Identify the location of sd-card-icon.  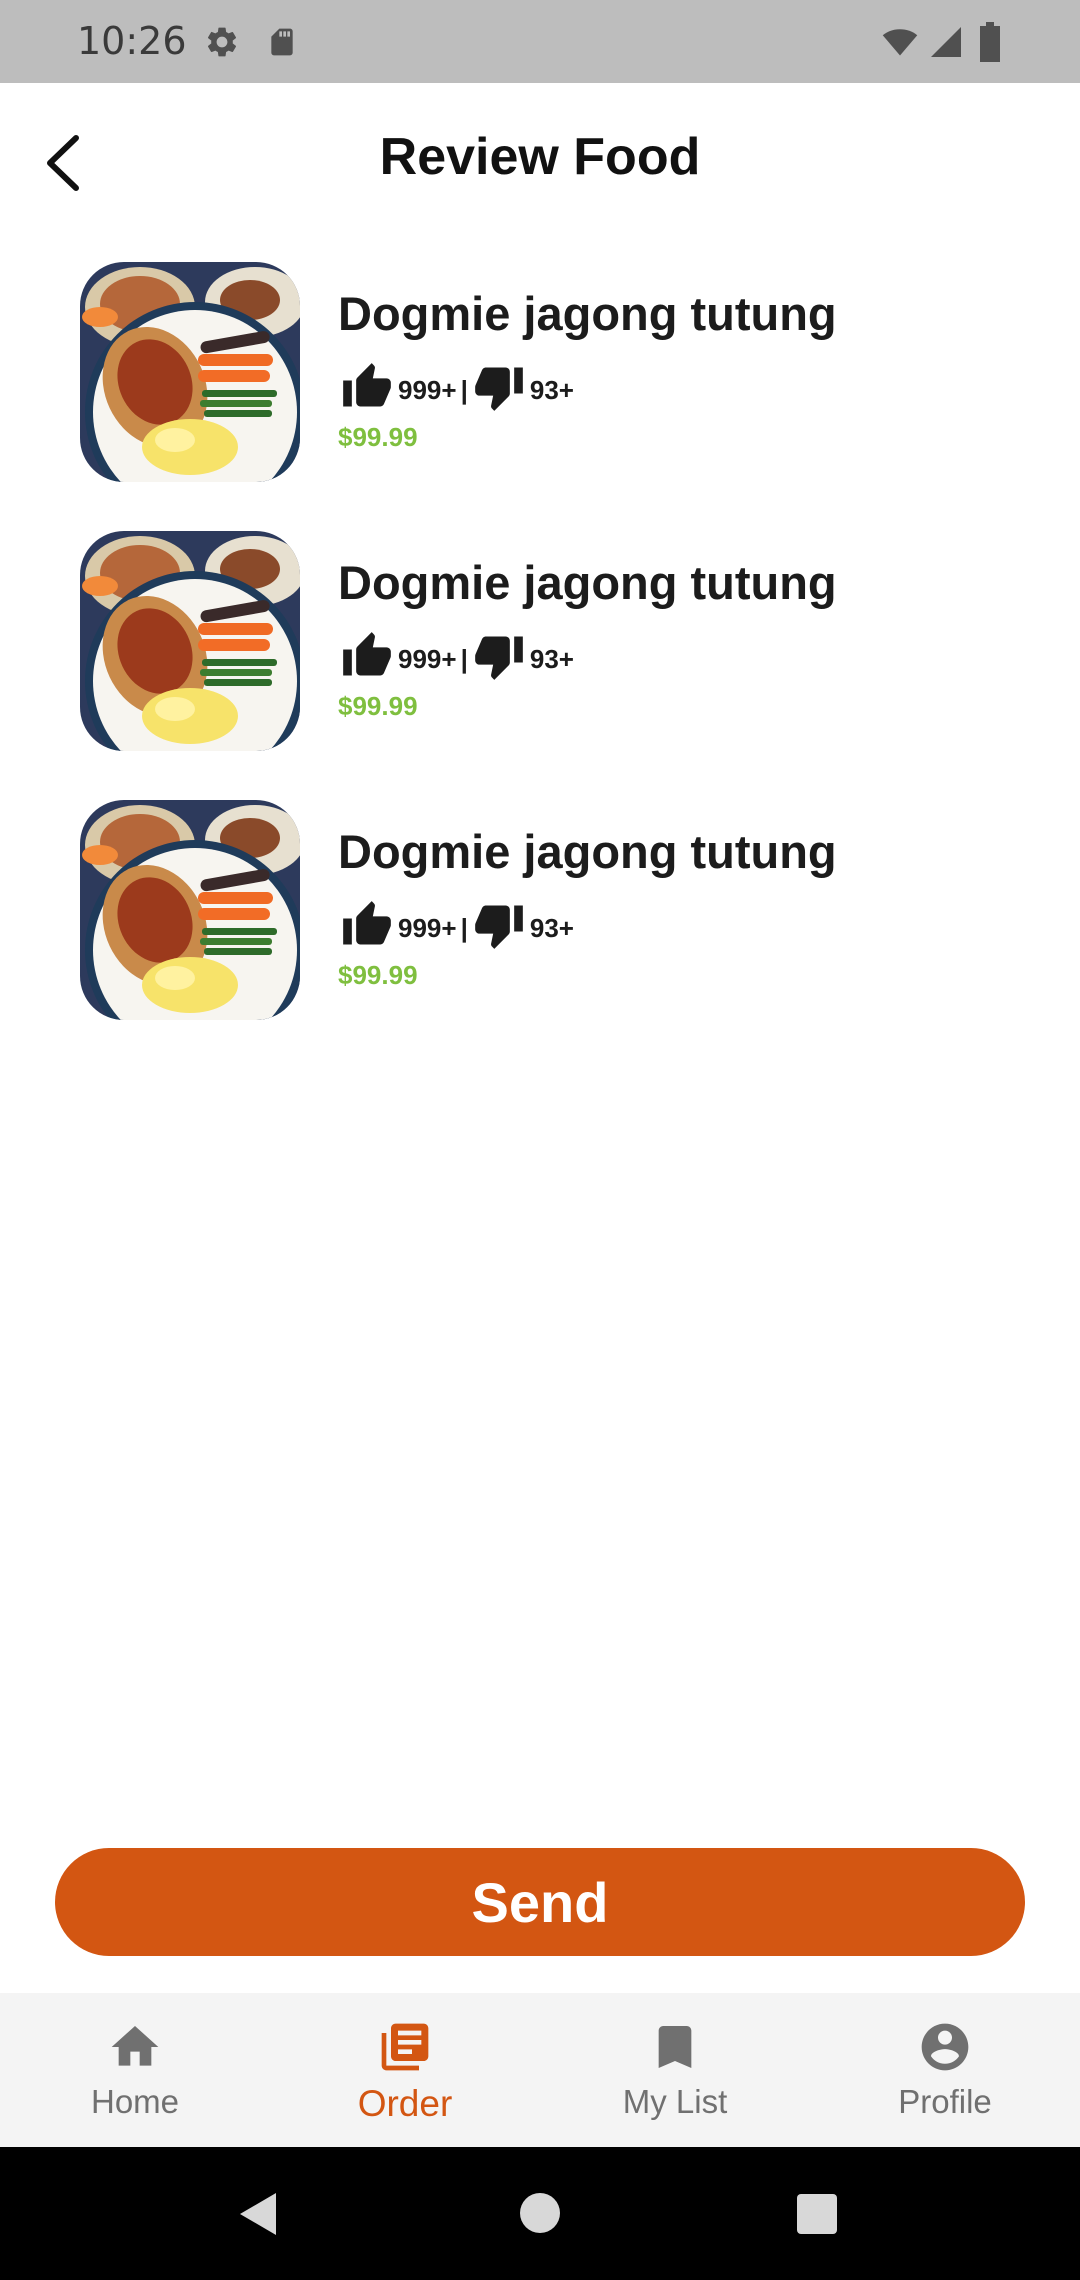
(282, 44).